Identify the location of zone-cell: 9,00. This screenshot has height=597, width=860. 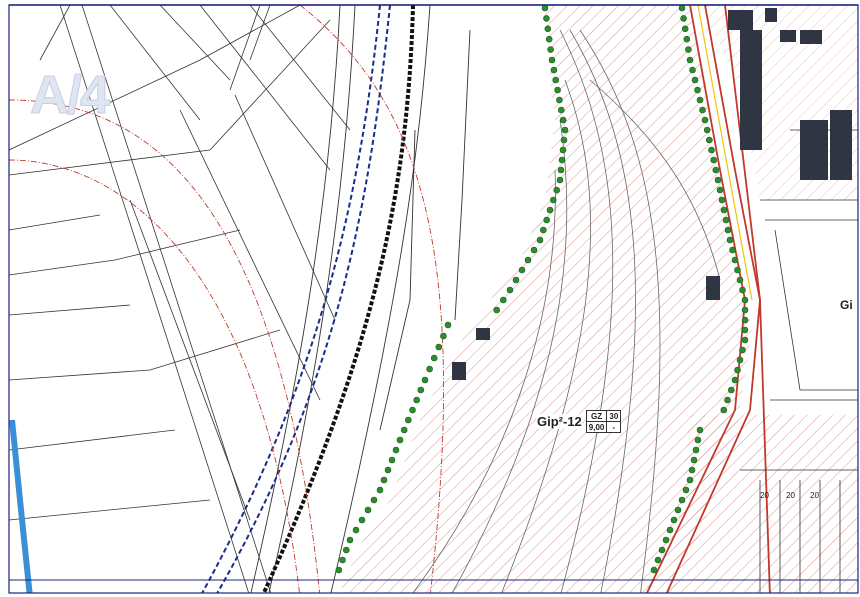
(596, 427).